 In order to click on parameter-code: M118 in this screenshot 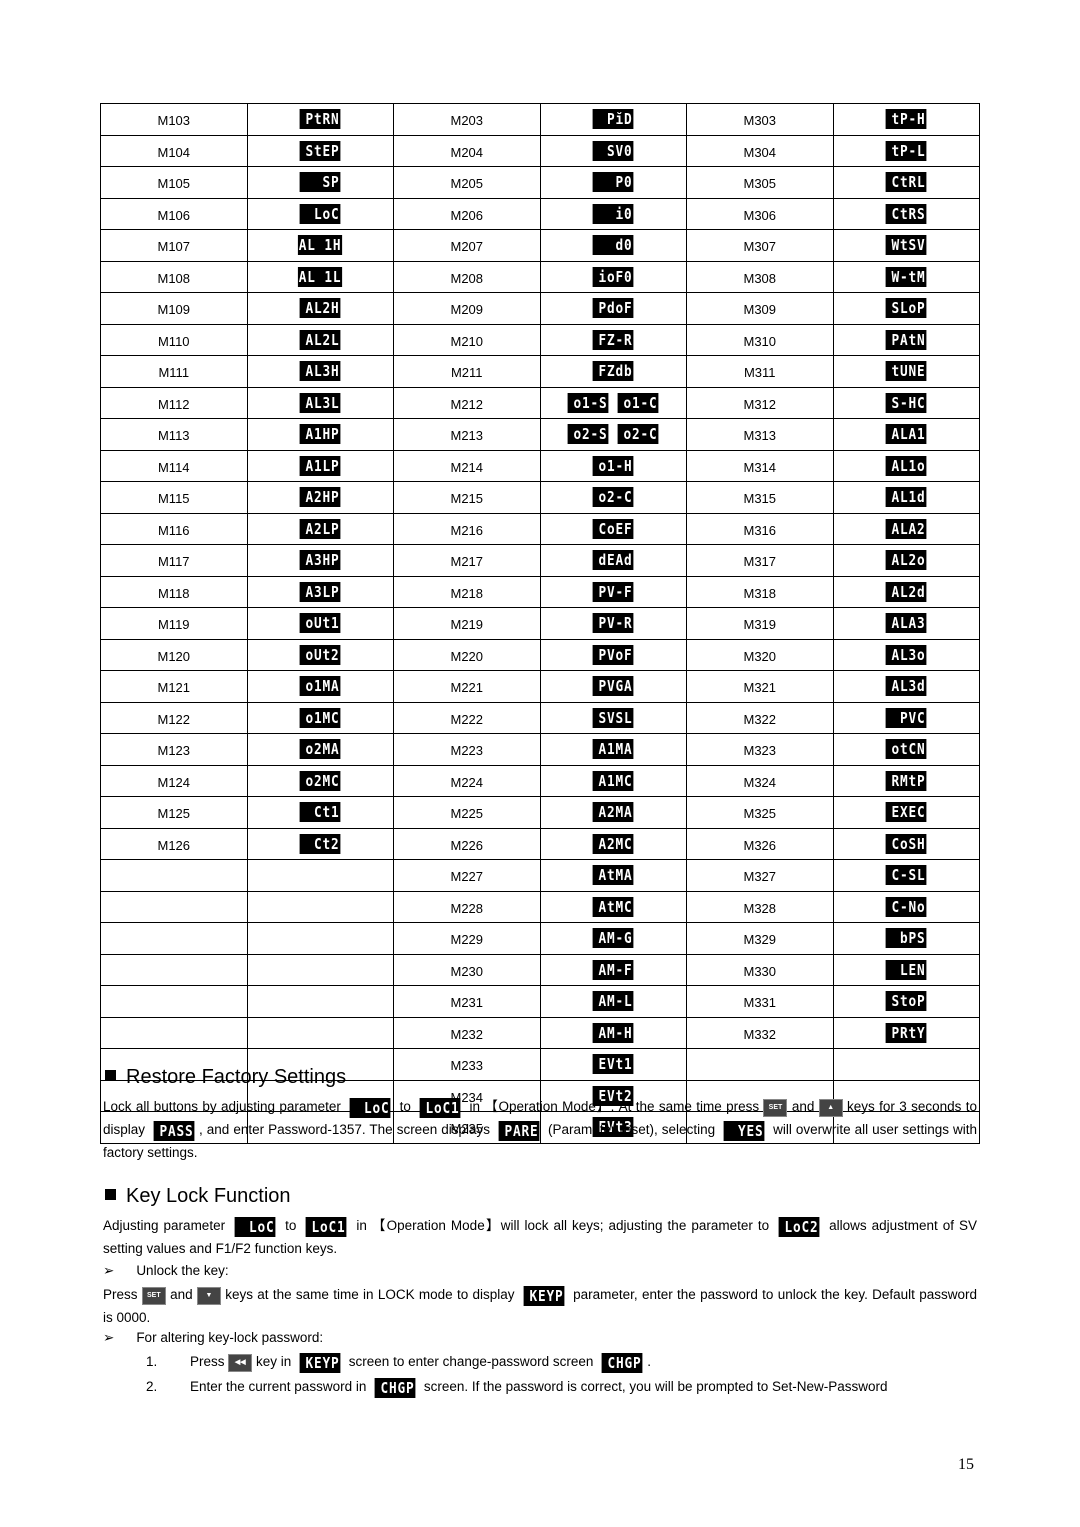, I will do `click(174, 591)`.